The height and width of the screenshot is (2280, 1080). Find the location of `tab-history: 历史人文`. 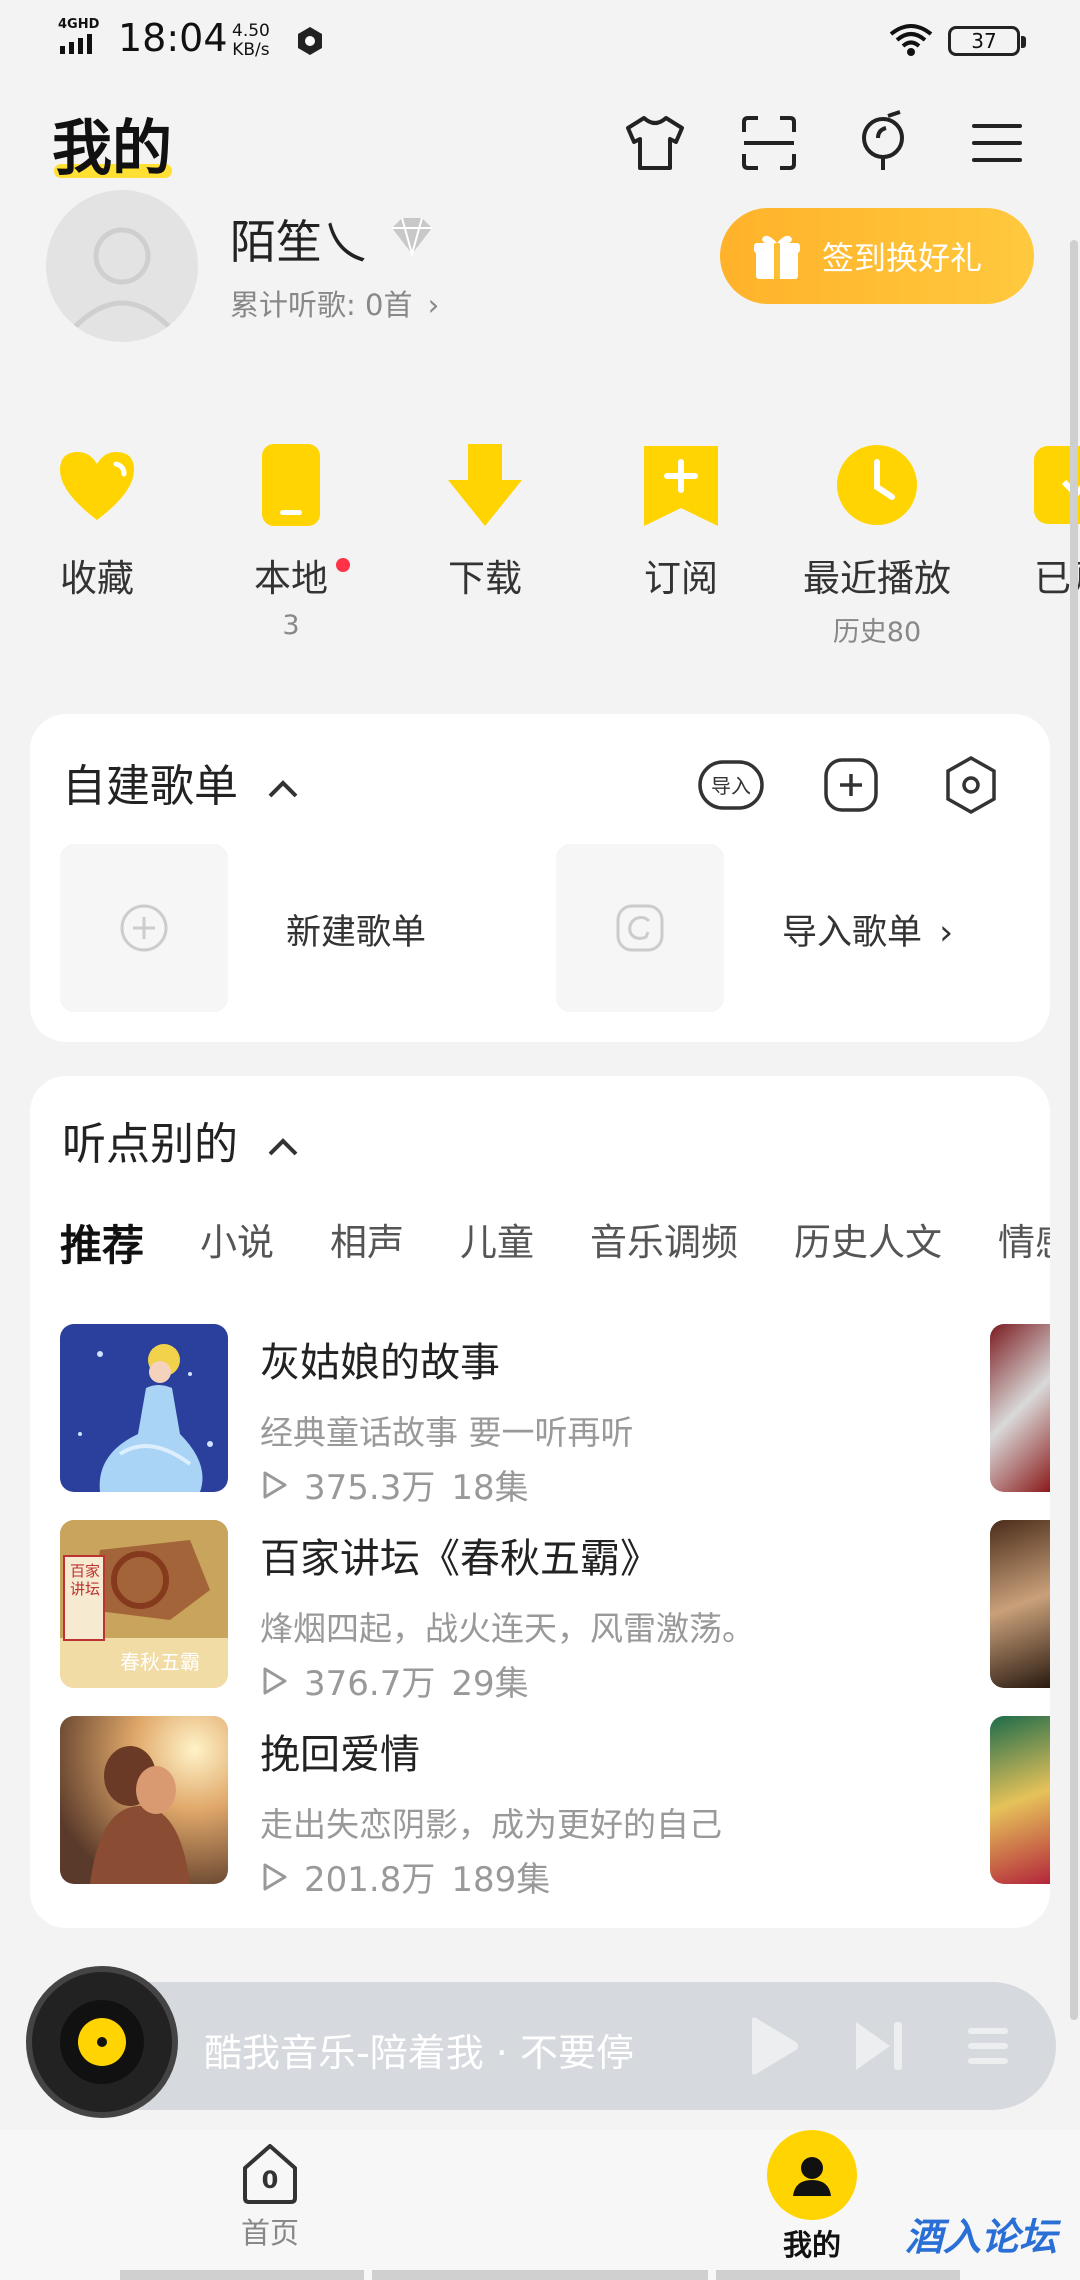

tab-history: 历史人文 is located at coordinates (868, 1239).